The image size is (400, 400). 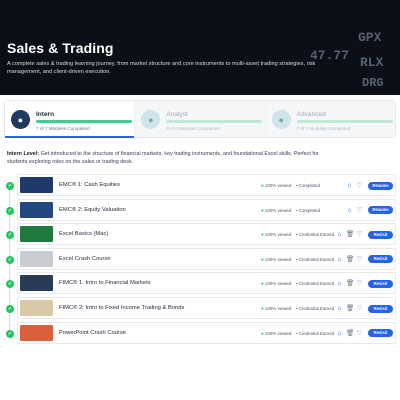 I want to click on module-title: PowerPoint Crash Course, so click(x=92, y=333).